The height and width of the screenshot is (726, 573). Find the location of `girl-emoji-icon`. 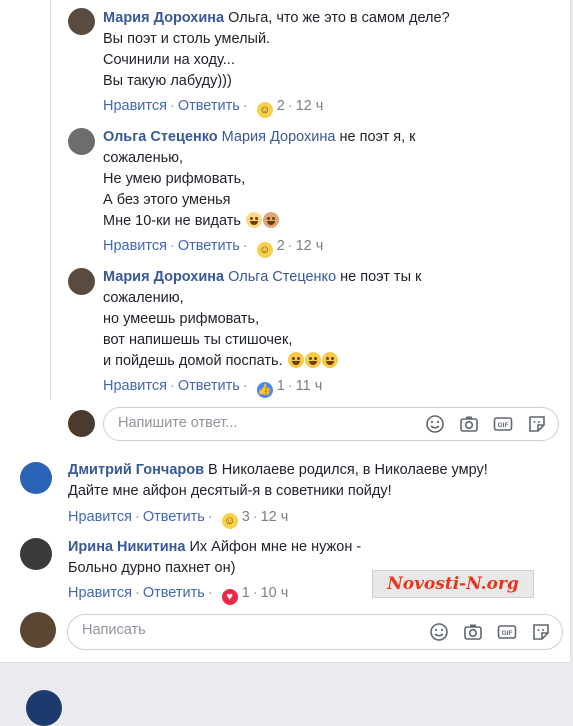

girl-emoji-icon is located at coordinates (270, 220).